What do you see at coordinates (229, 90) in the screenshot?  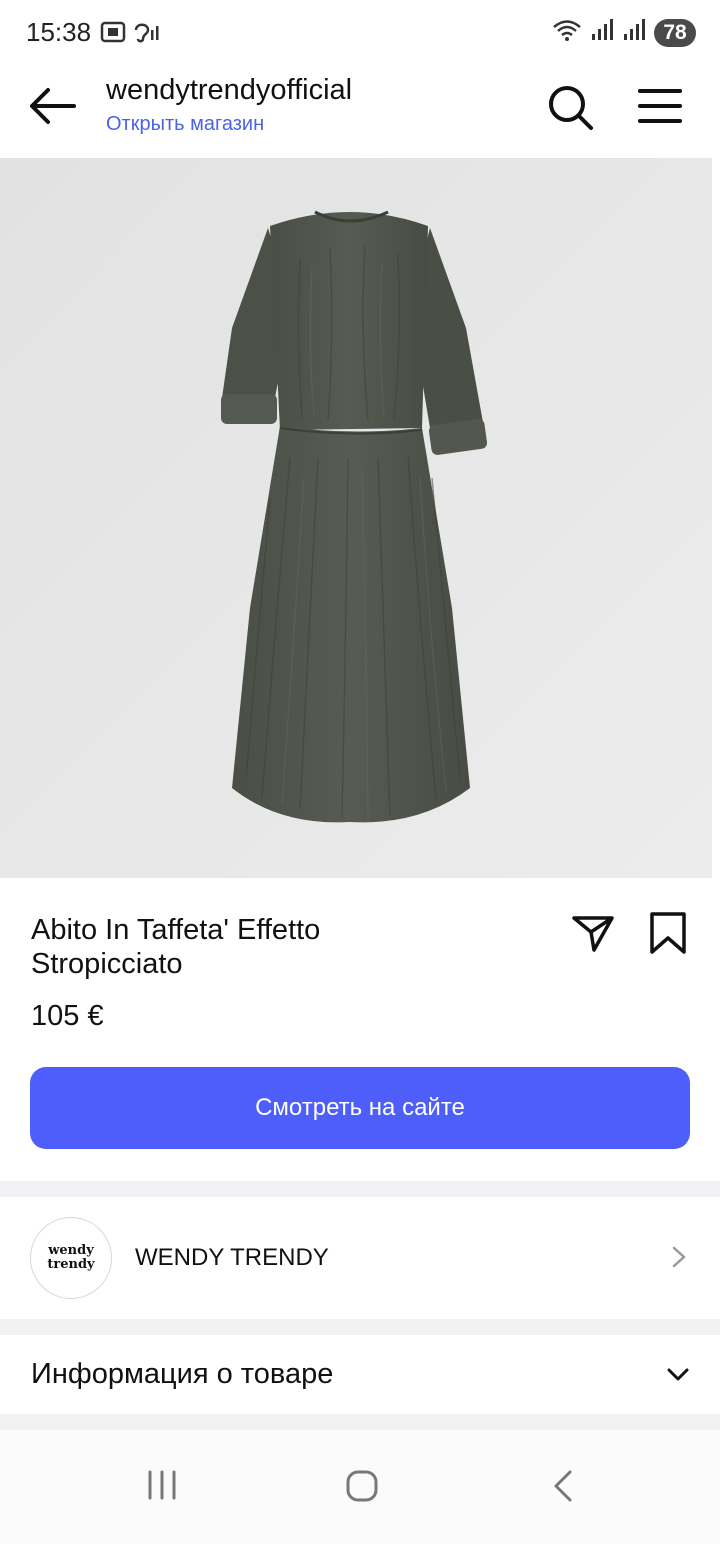 I see `page-title: wendytrendyofficial` at bounding box center [229, 90].